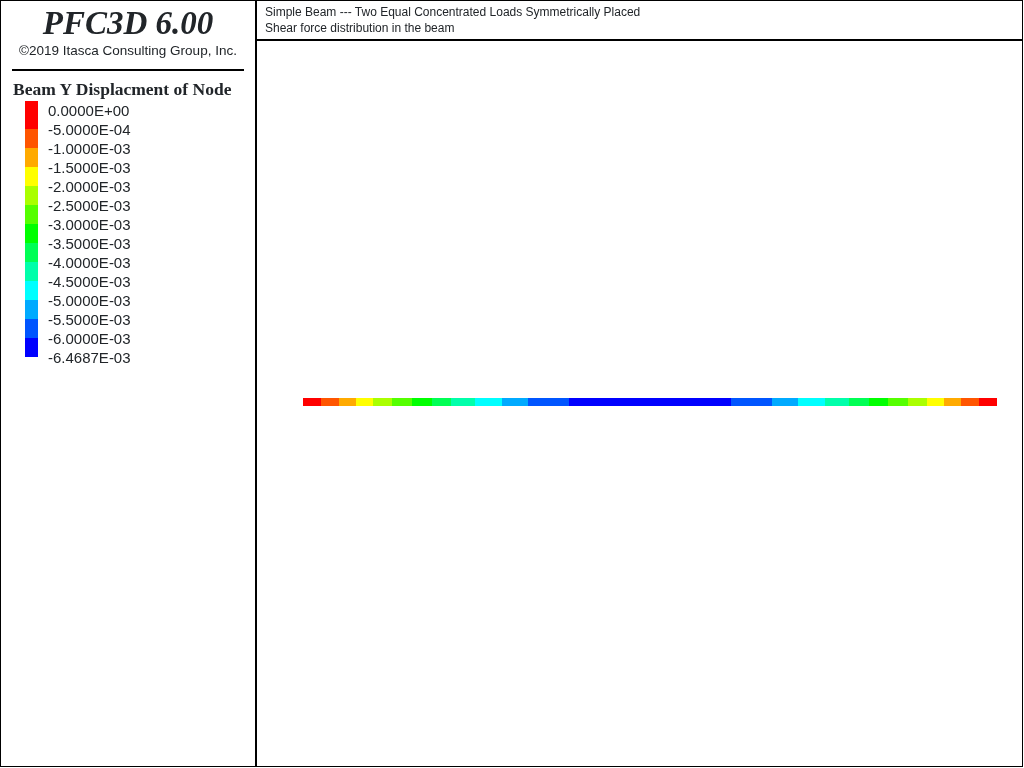 The image size is (1024, 768). Describe the element at coordinates (89, 148) in the screenshot. I see `legend-label: -1.0000E-03` at that location.